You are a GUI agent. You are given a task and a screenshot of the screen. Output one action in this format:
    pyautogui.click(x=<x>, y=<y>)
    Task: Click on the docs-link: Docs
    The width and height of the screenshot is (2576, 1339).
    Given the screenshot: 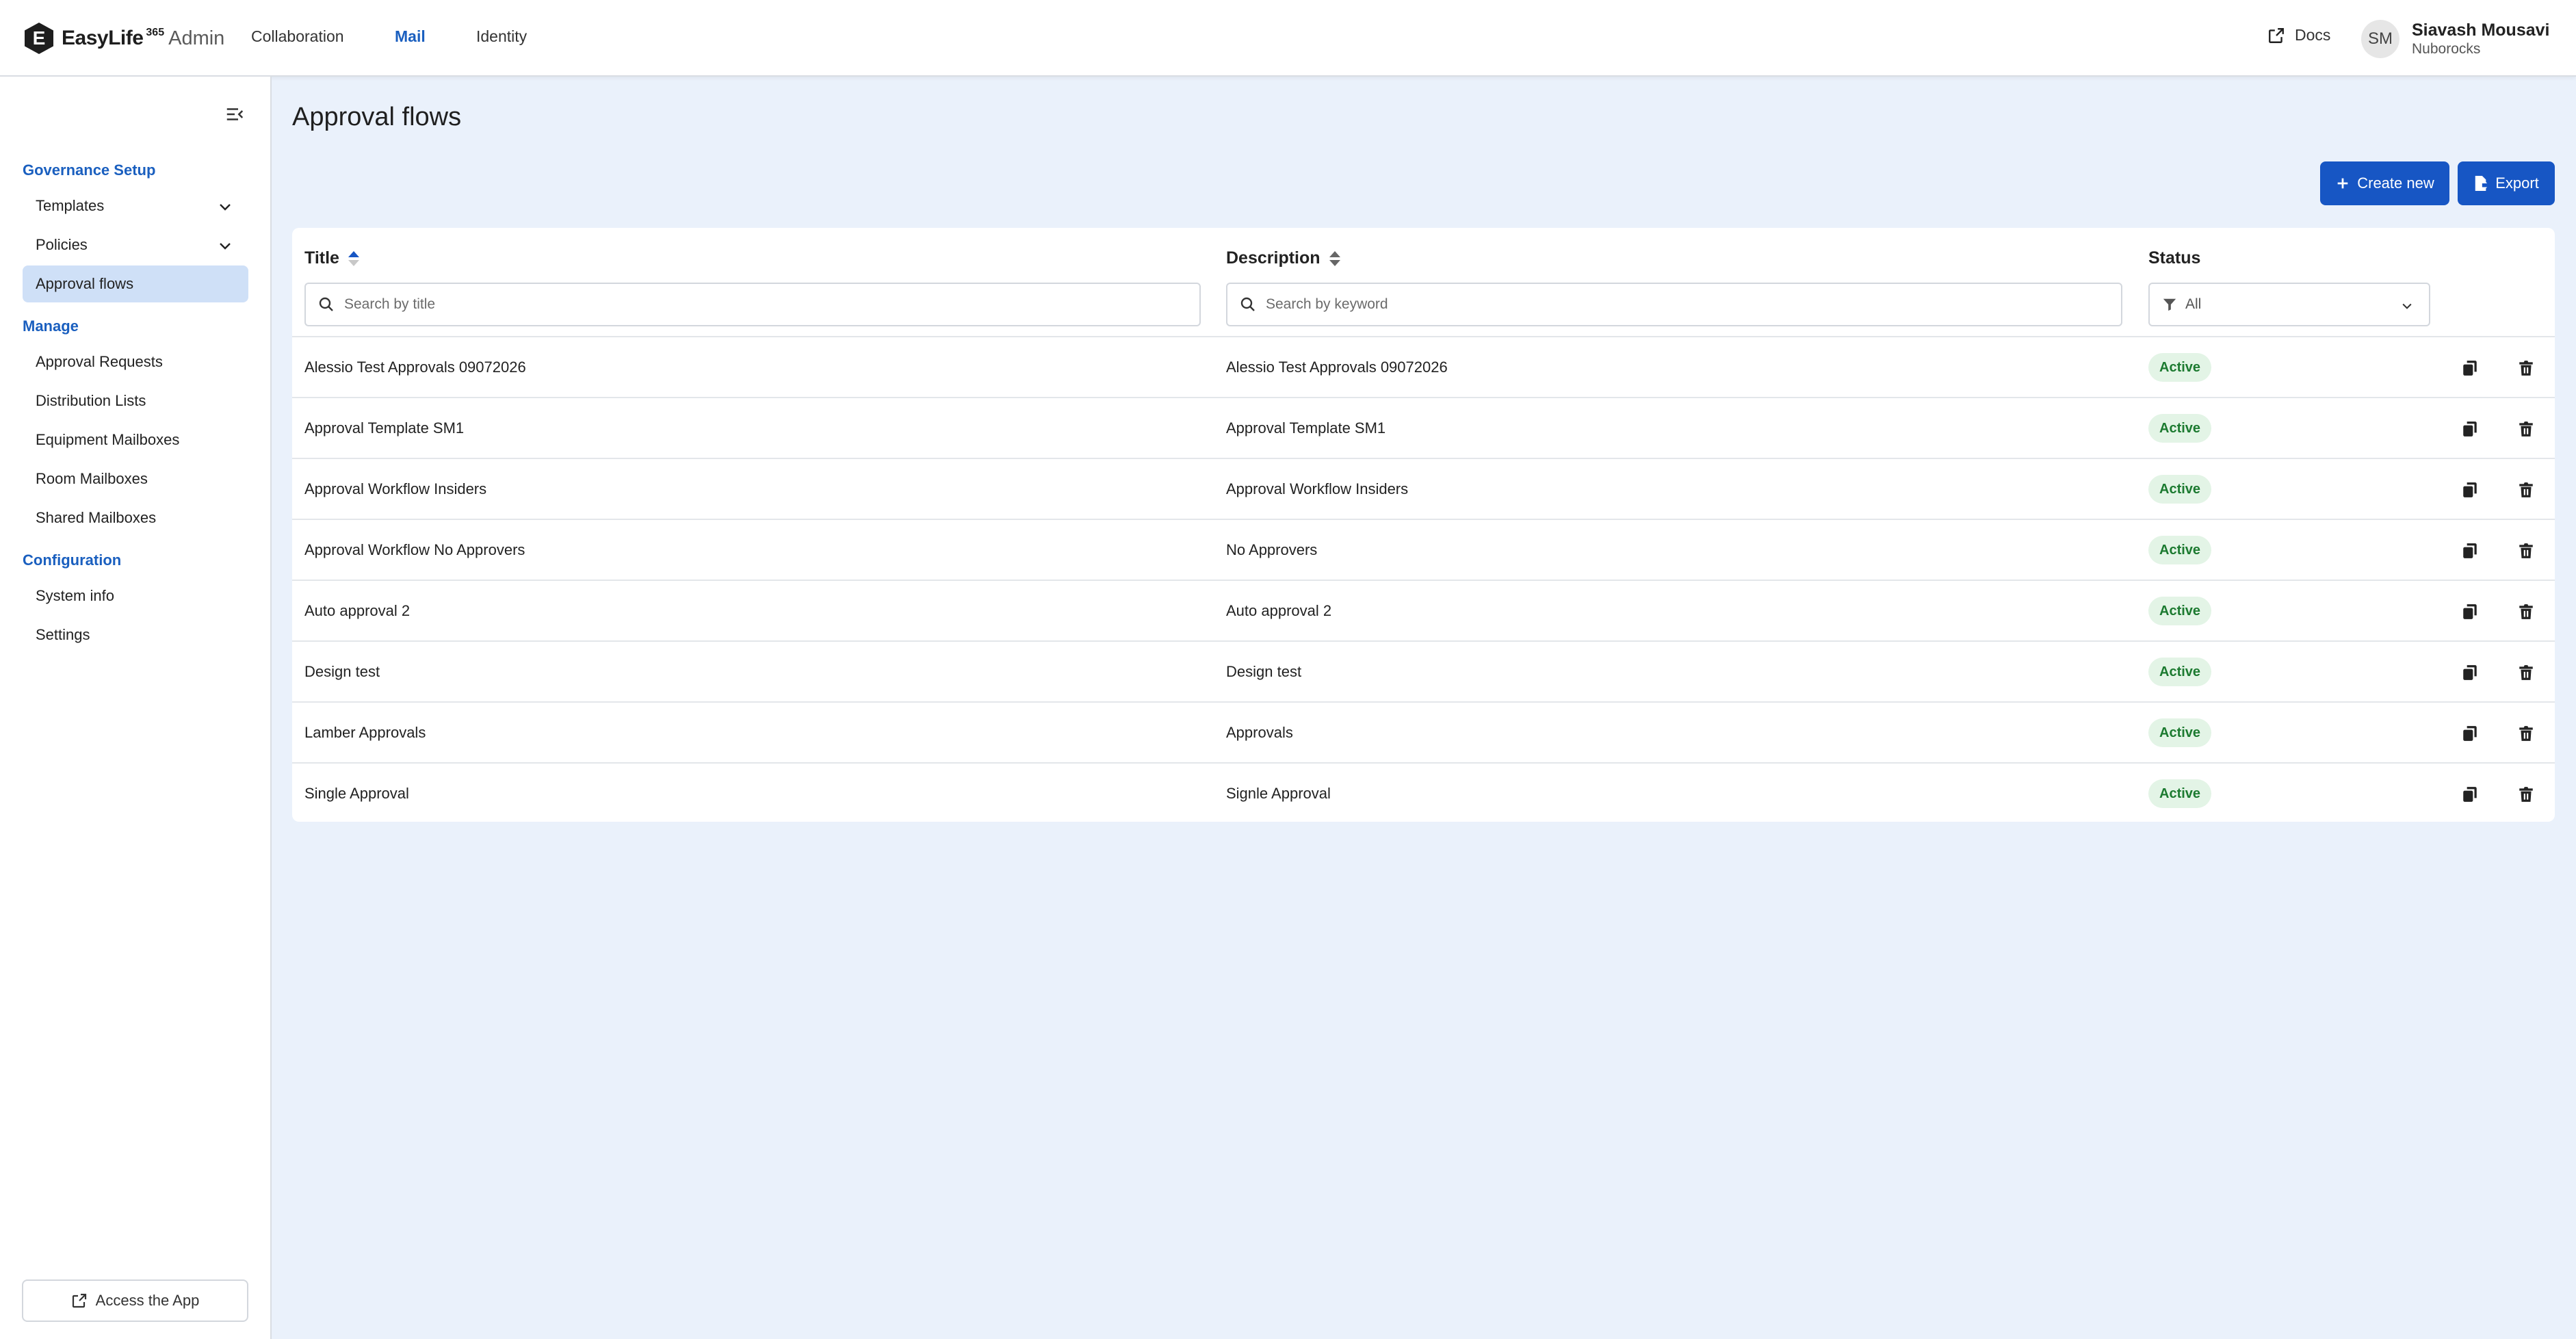 What is the action you would take?
    pyautogui.click(x=2298, y=35)
    